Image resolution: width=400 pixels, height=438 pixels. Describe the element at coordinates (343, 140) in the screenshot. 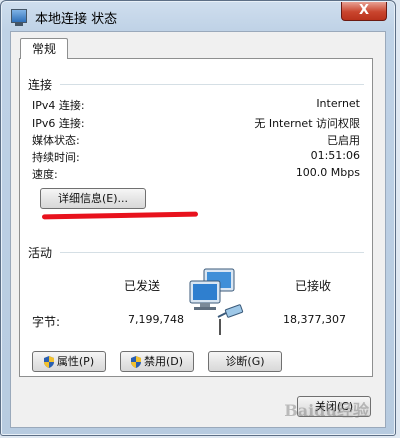

I see `media-state-value: 已启用` at that location.